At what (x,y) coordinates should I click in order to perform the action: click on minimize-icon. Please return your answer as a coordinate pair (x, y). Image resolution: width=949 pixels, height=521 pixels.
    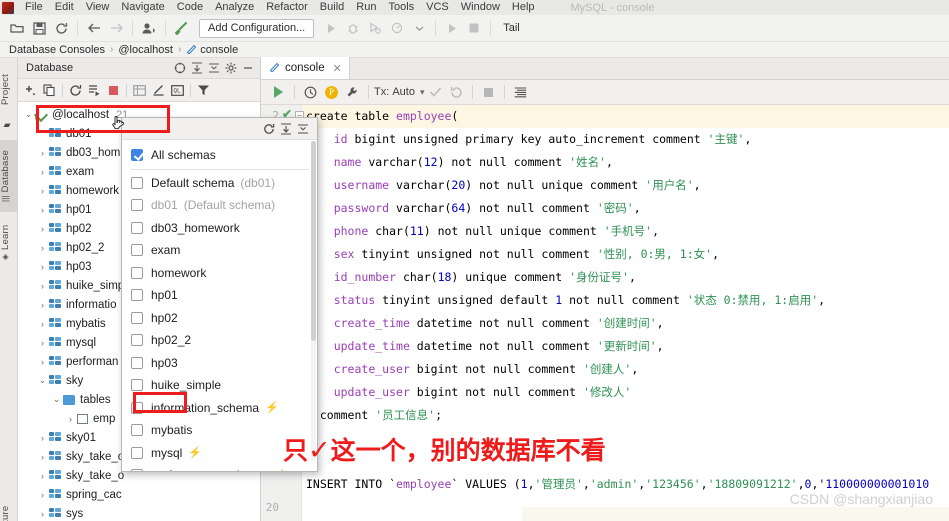
    Looking at the image, I should click on (247, 68).